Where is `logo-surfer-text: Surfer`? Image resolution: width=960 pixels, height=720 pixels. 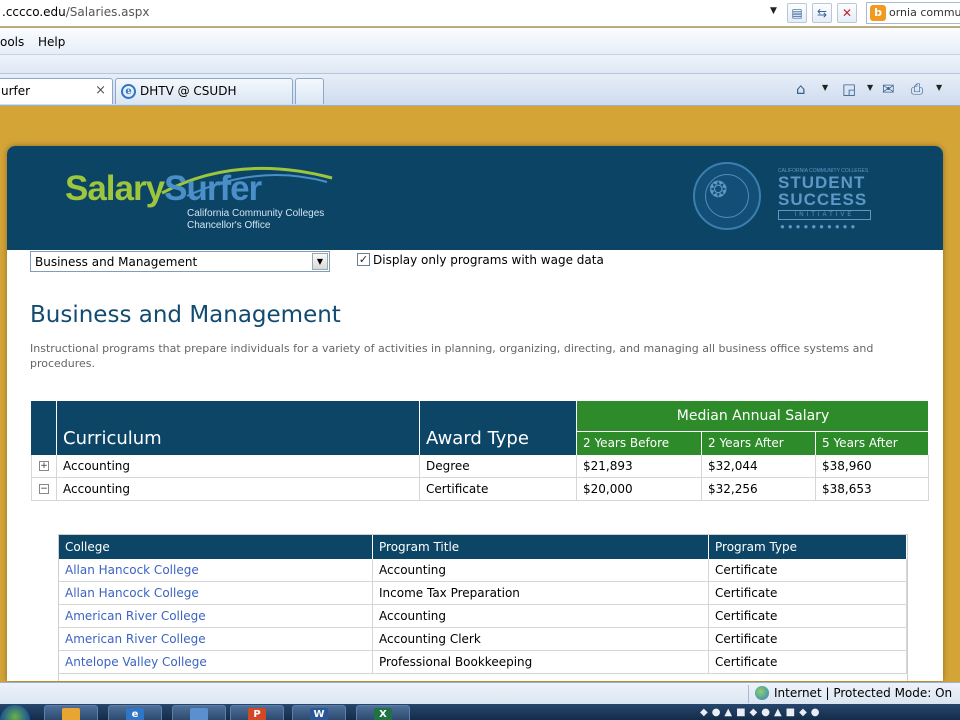
logo-surfer-text: Surfer is located at coordinates (213, 188).